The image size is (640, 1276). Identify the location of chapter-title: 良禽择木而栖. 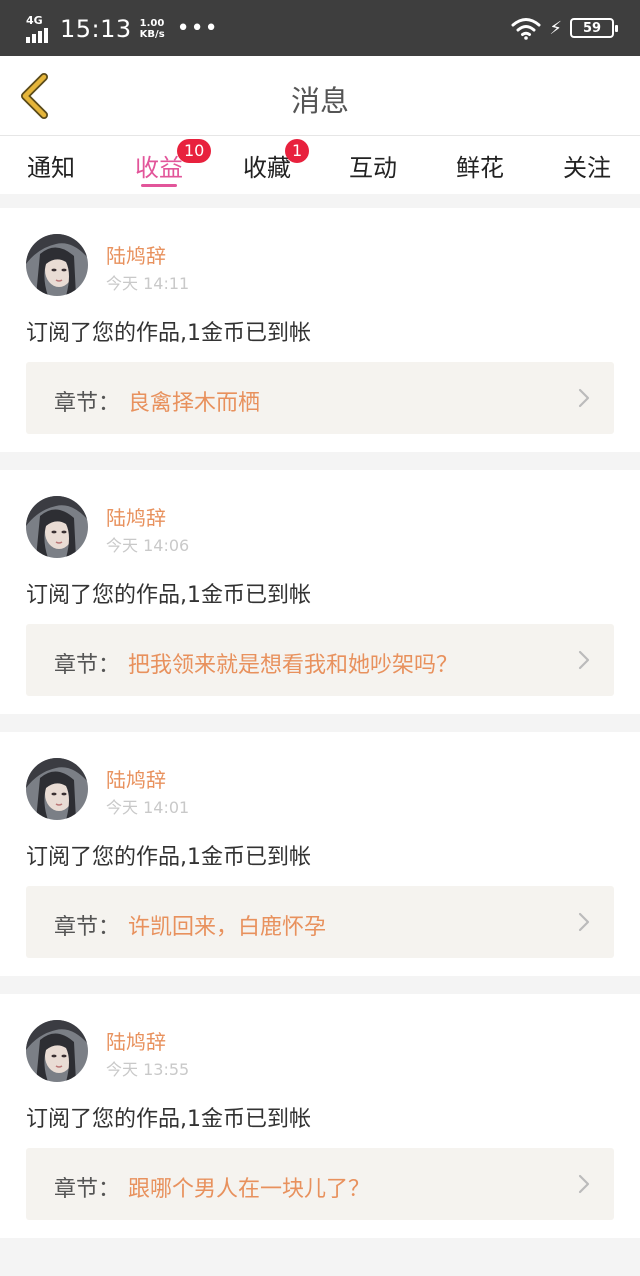
(194, 403).